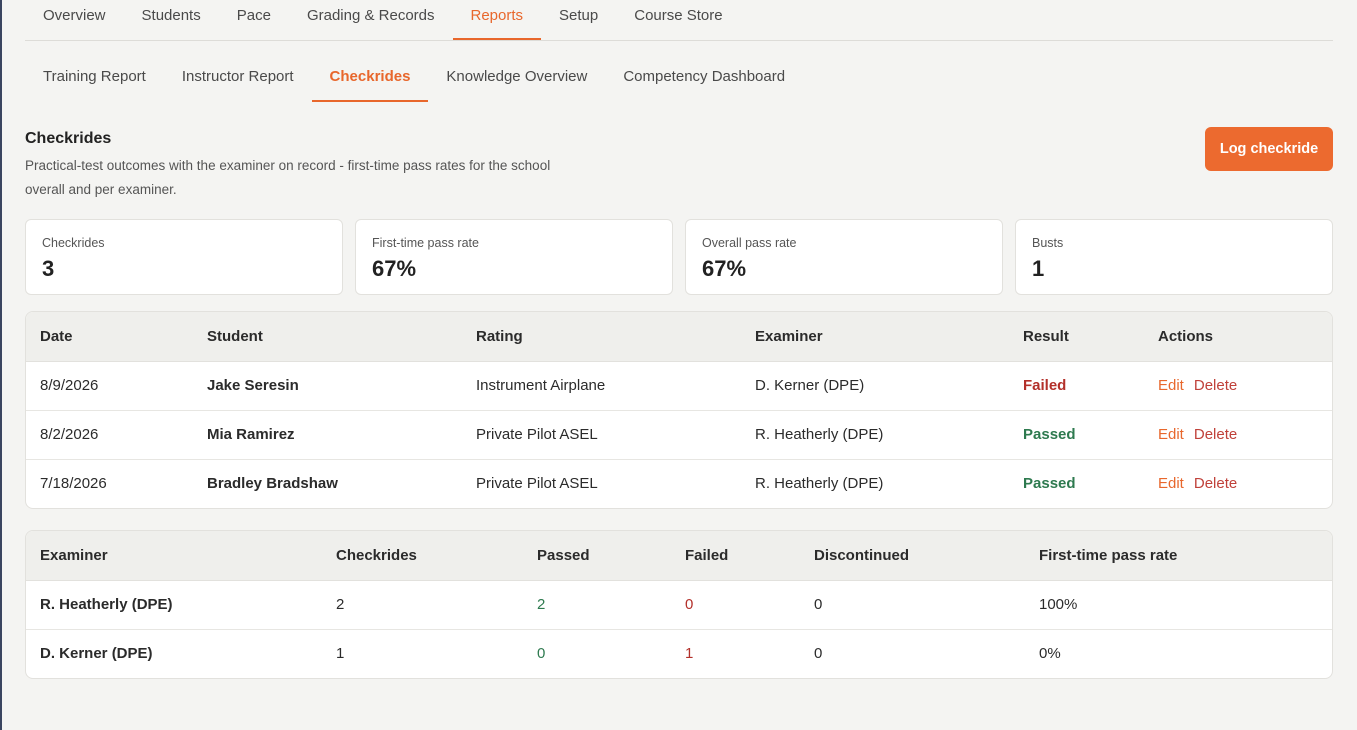 The width and height of the screenshot is (1357, 730). I want to click on column-header-rating: Rating, so click(601, 337).